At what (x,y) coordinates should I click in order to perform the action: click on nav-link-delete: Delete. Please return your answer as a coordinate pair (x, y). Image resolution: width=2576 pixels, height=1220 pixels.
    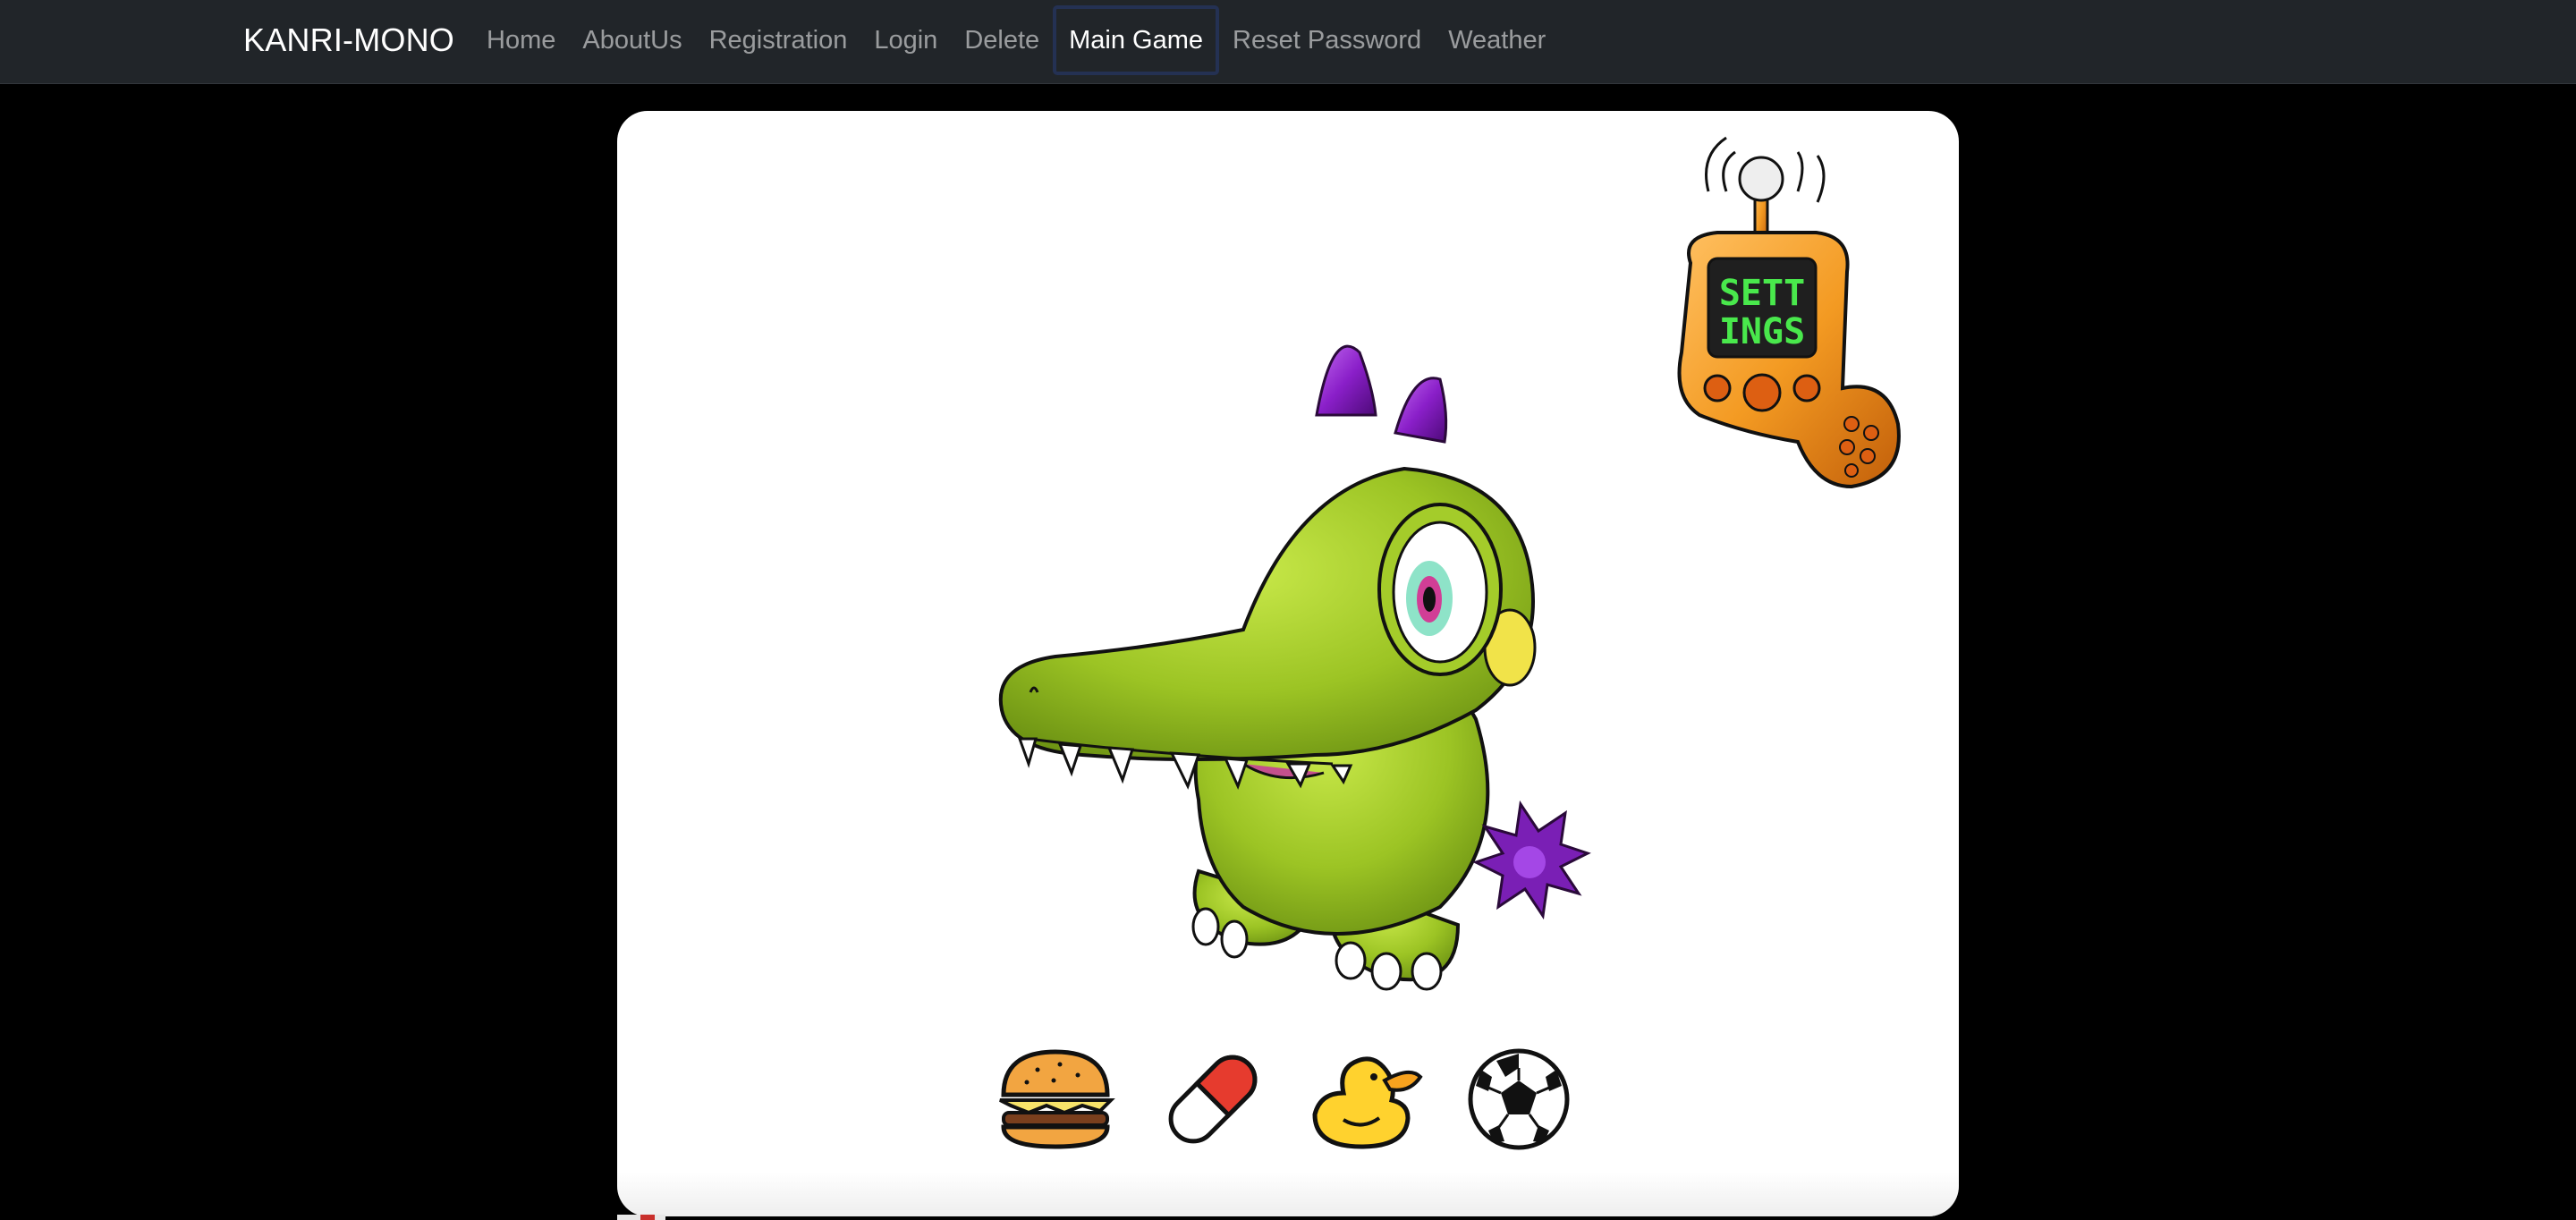
    Looking at the image, I should click on (1002, 40).